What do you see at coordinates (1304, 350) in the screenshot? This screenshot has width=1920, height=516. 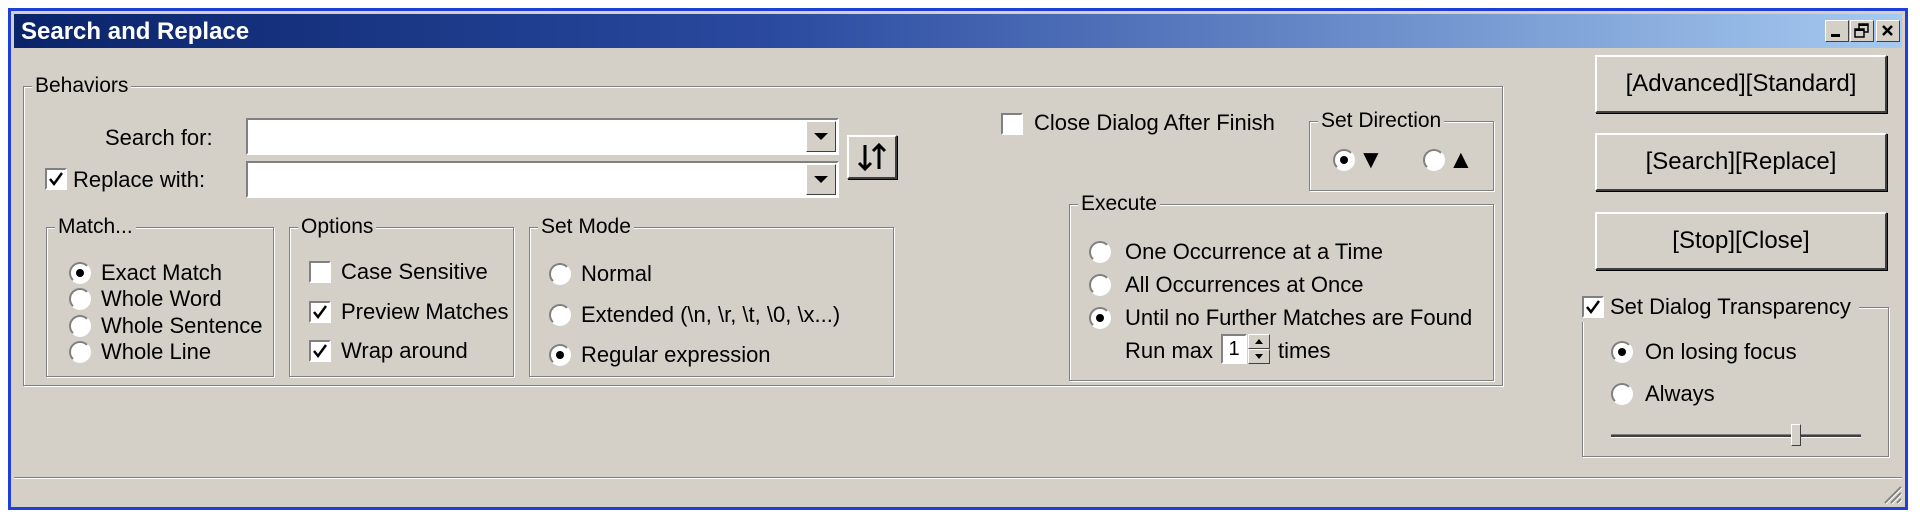 I see `times-label: times` at bounding box center [1304, 350].